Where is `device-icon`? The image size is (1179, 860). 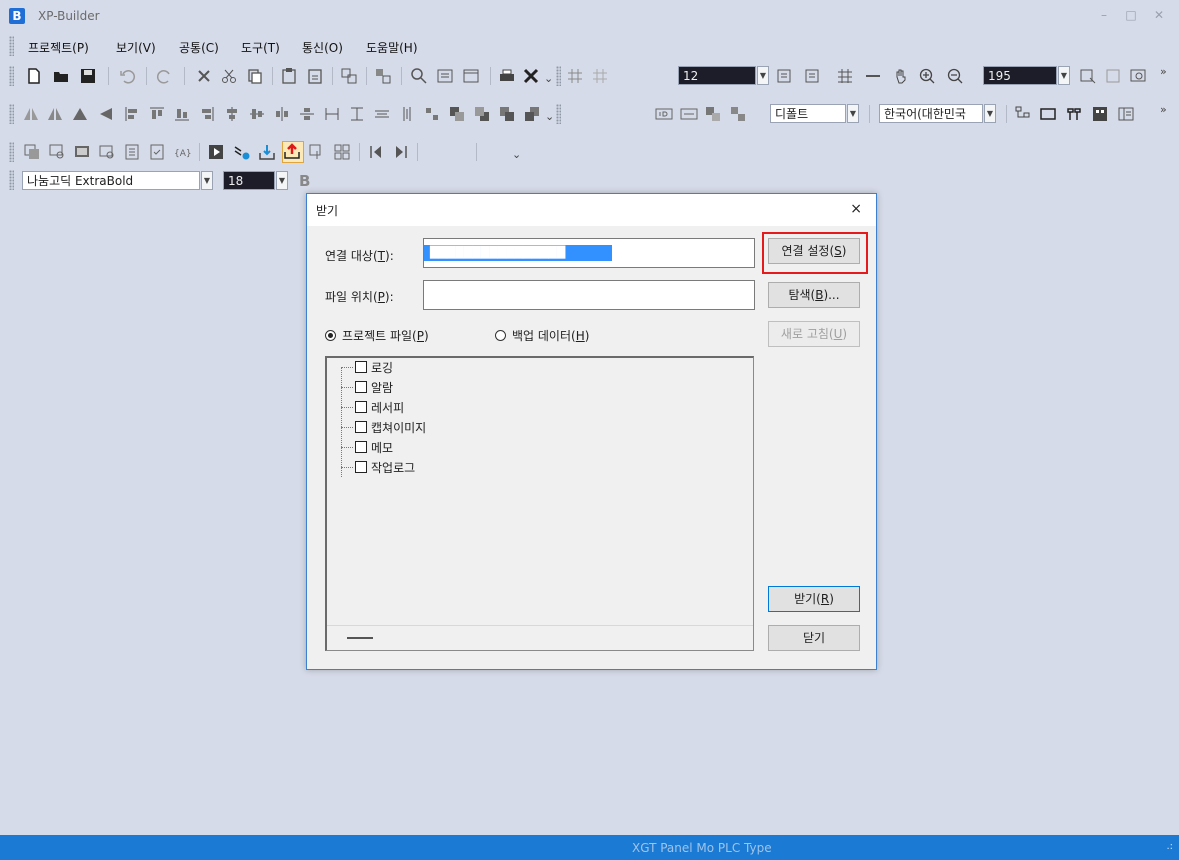
device-icon is located at coordinates (689, 114).